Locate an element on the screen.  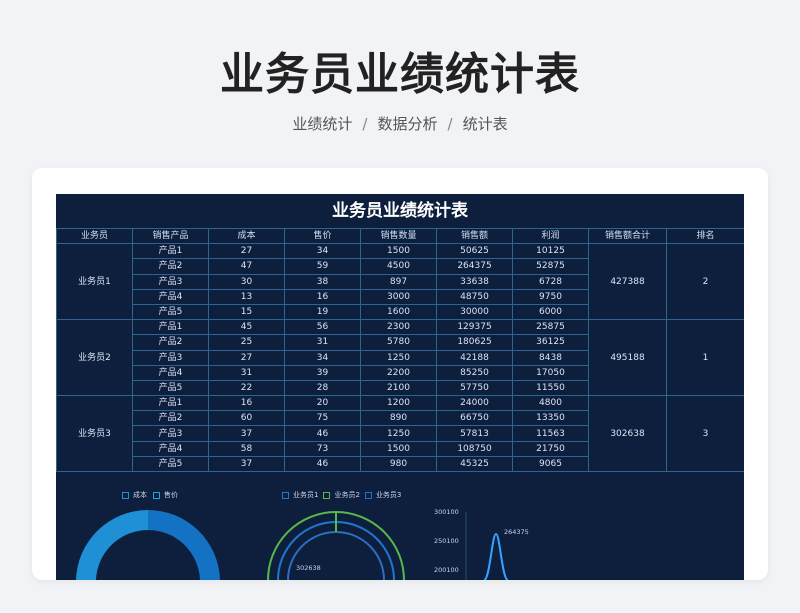
rank-cell: 1 is located at coordinates (705, 358).